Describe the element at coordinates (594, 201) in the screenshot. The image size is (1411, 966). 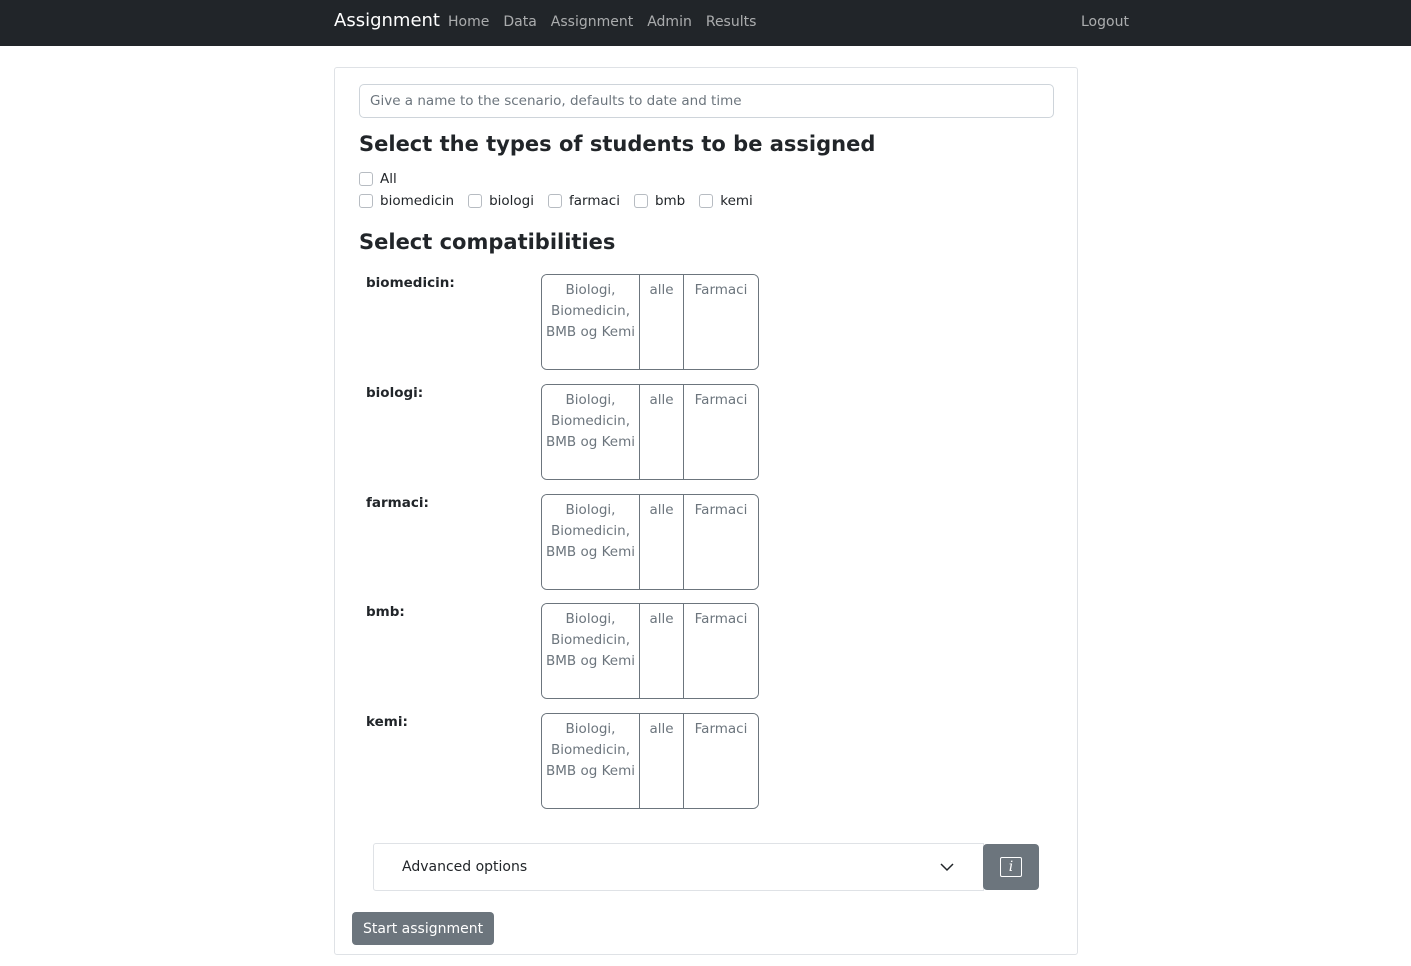
I see `checkbox-farmaci-label: farmaci` at that location.